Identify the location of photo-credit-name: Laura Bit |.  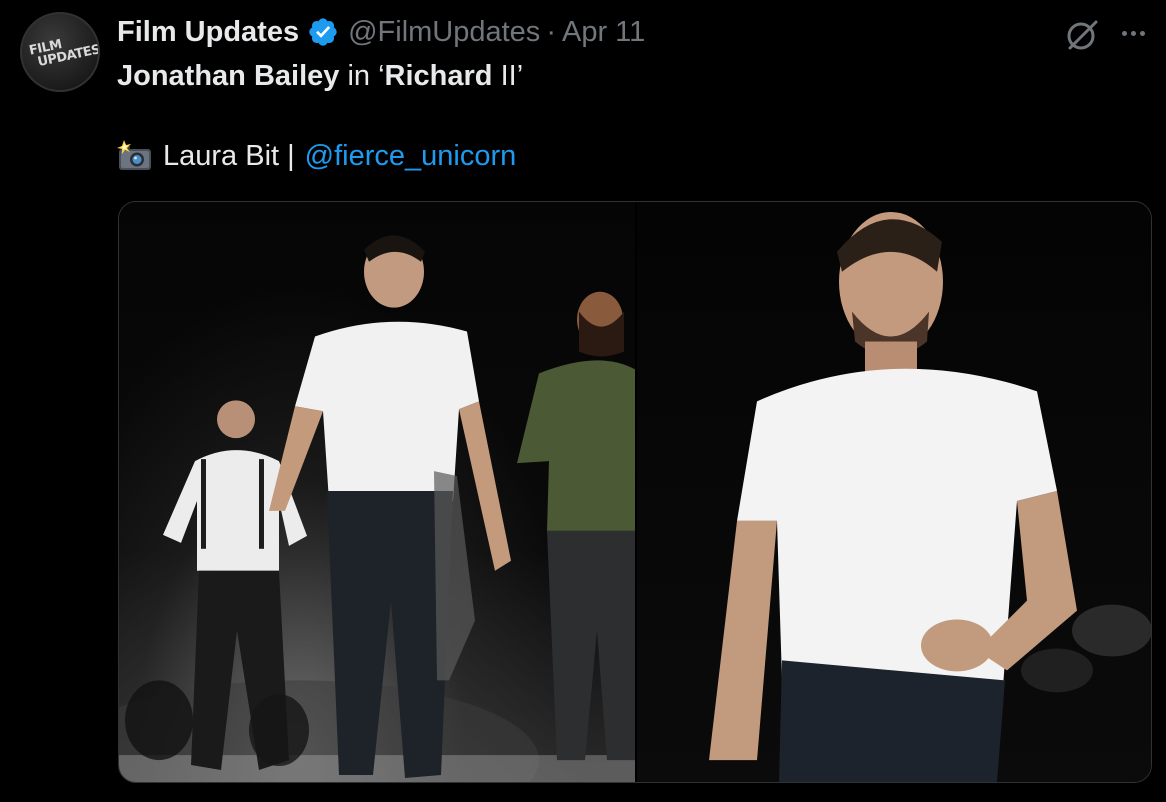
(229, 156).